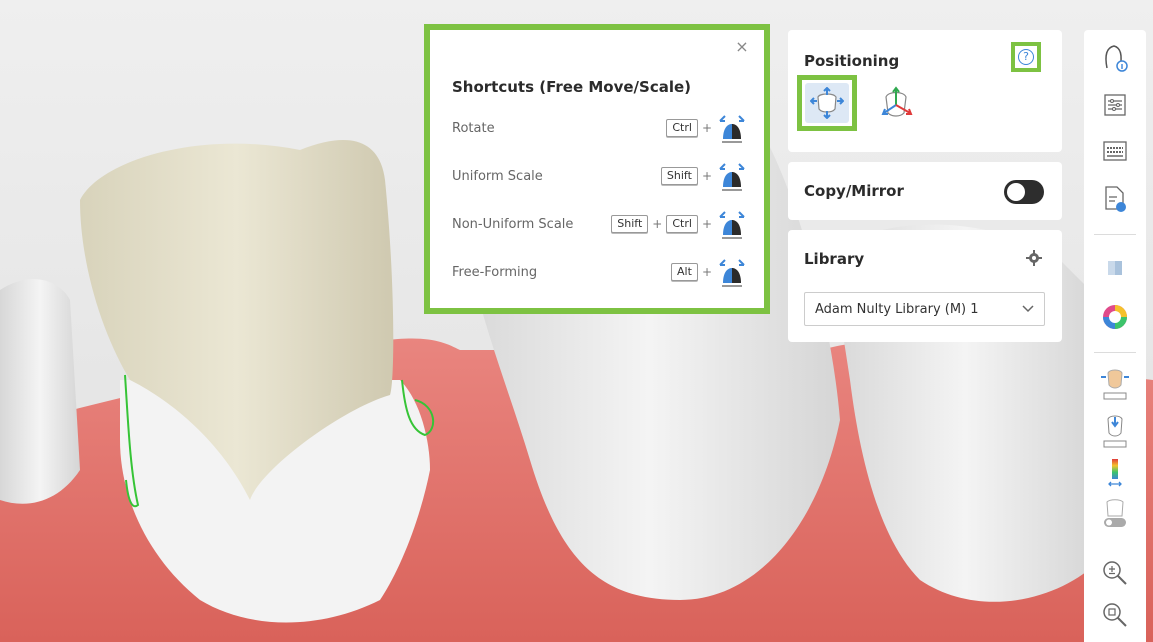  What do you see at coordinates (742, 47) in the screenshot?
I see `close-icon: ×` at bounding box center [742, 47].